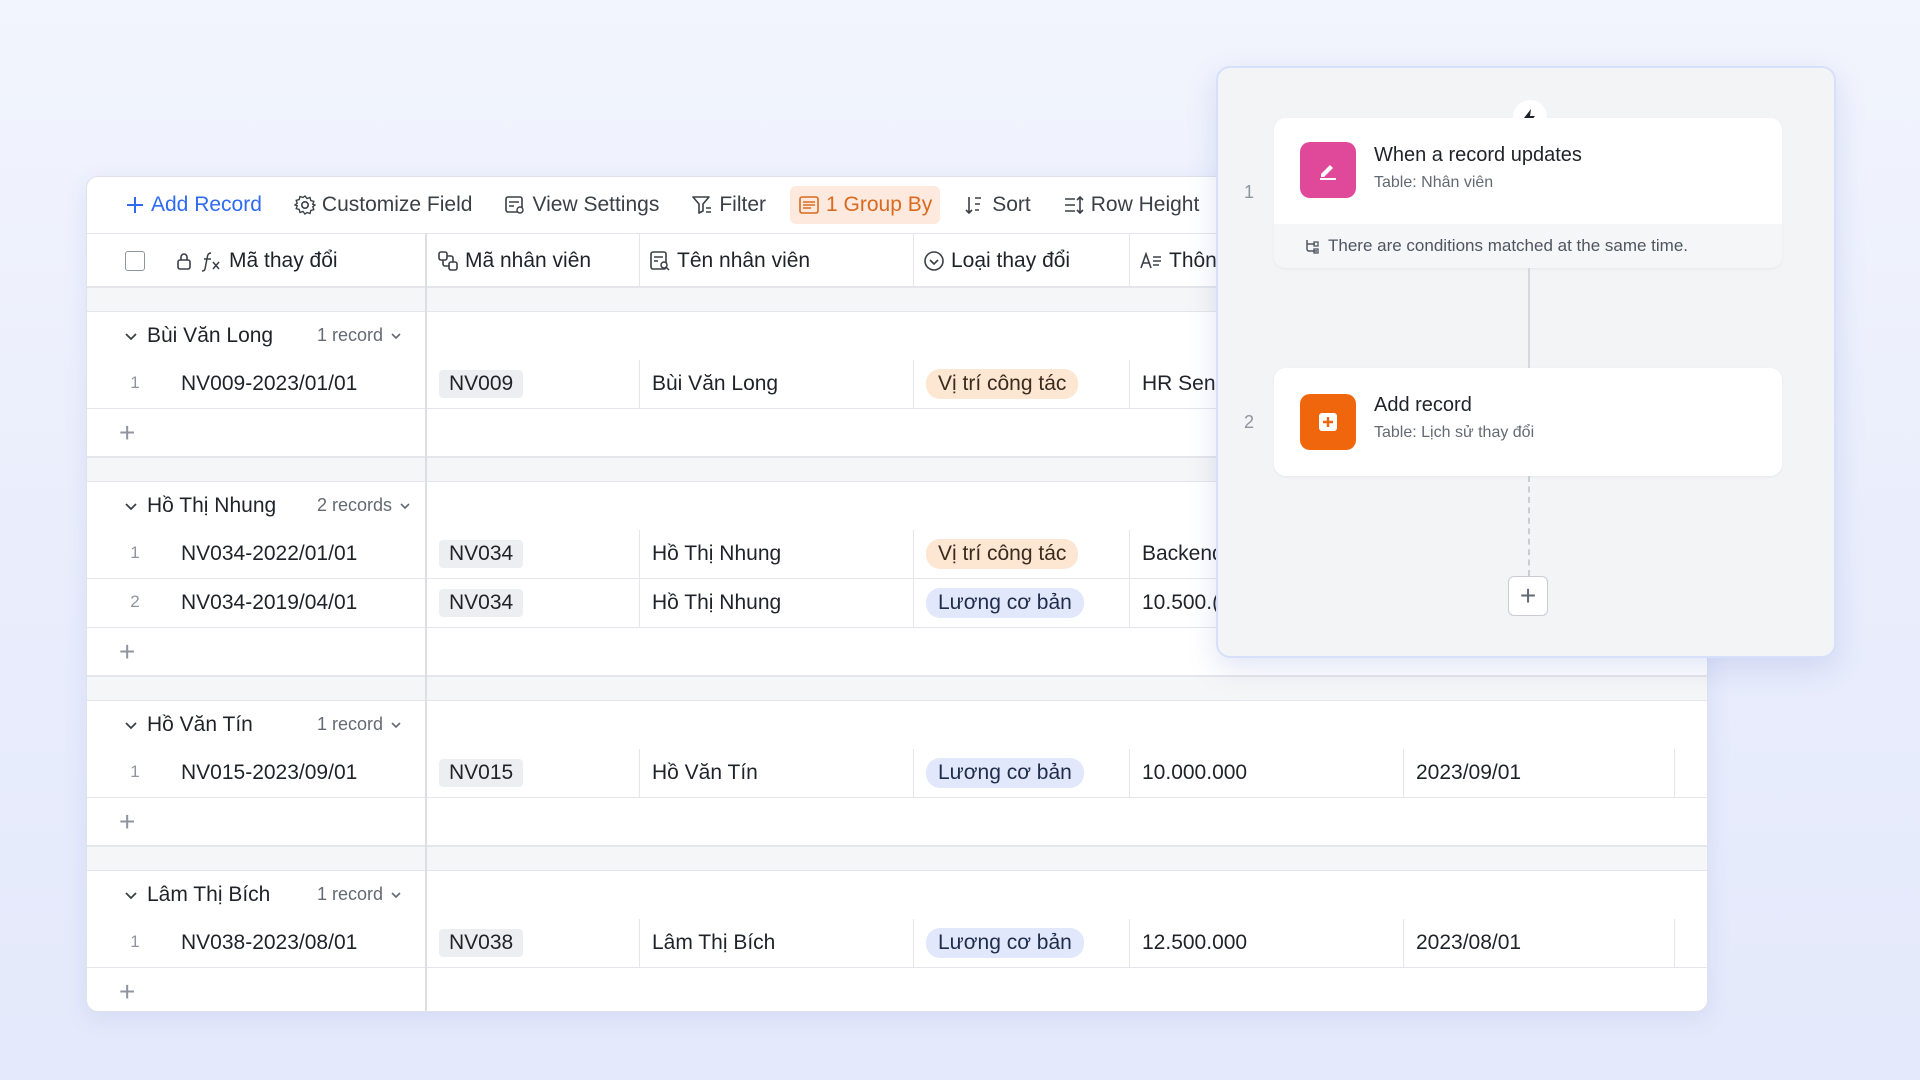  What do you see at coordinates (1528, 596) in the screenshot?
I see `add-step-button: +` at bounding box center [1528, 596].